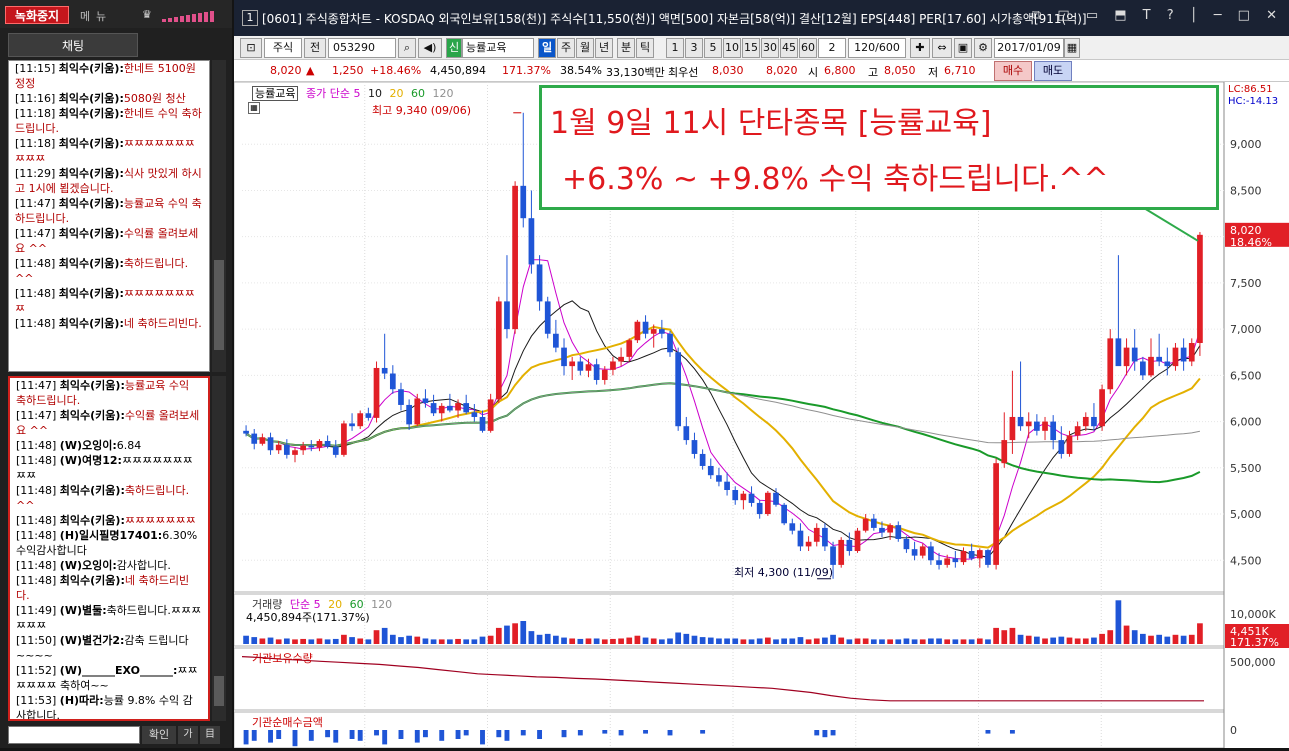 This screenshot has height=751, width=1289. I want to click on list-icon: 目, so click(210, 735).